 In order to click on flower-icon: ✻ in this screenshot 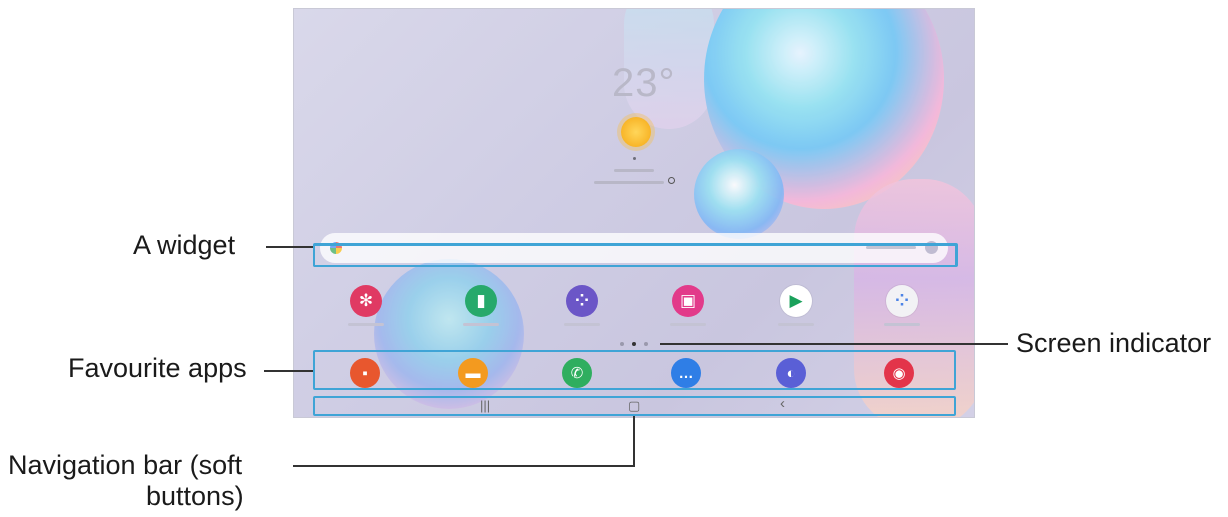, I will do `click(366, 301)`.